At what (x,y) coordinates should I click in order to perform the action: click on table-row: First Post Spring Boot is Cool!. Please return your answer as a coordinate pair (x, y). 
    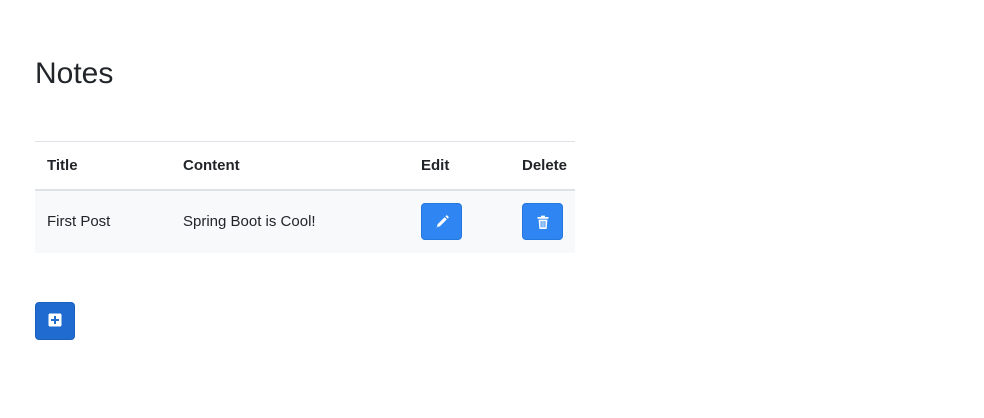
    Looking at the image, I should click on (305, 221).